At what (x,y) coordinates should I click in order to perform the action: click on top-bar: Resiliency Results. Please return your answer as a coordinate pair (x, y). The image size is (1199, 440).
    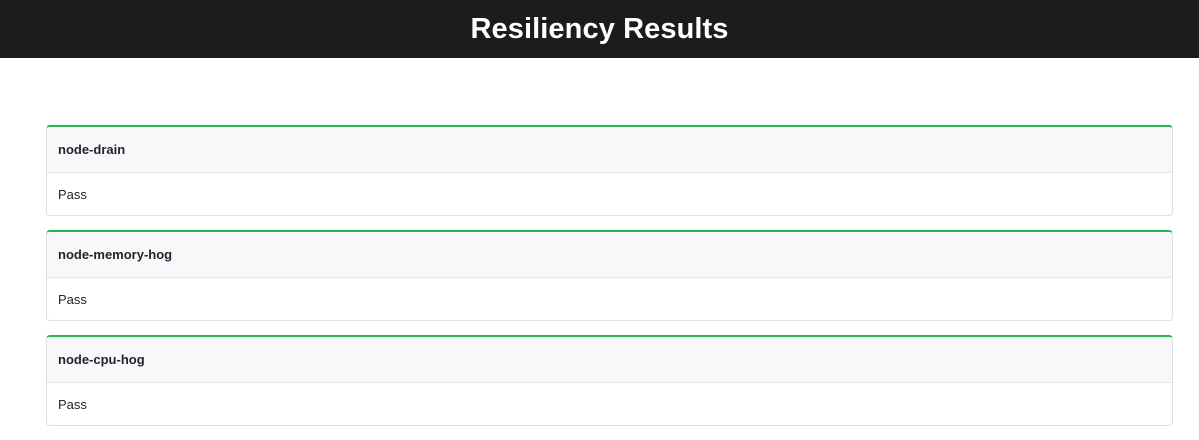
    Looking at the image, I should click on (599, 29).